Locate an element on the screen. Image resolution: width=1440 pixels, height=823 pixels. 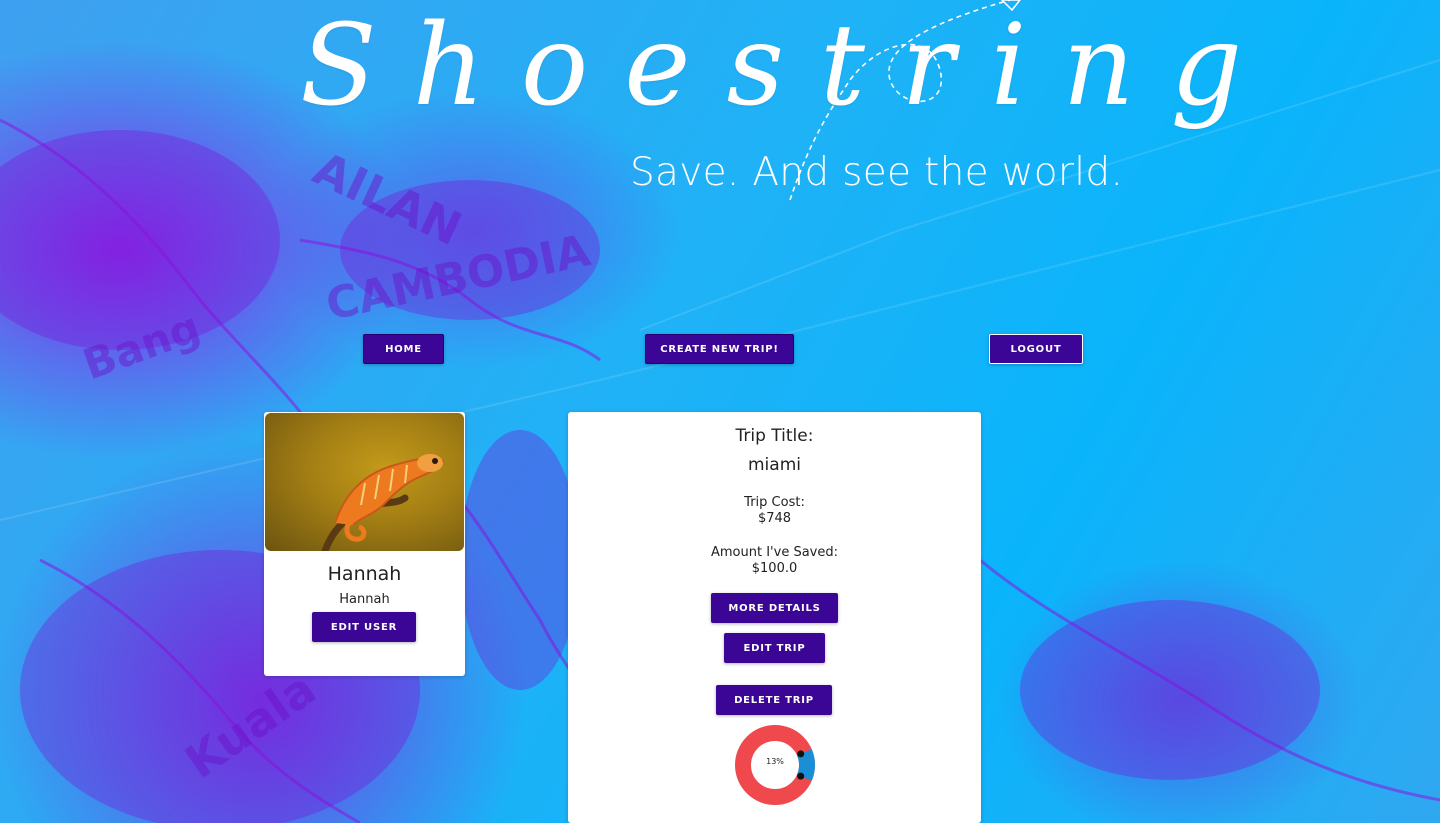
trip-cost-label: Trip Cost: is located at coordinates (774, 502).